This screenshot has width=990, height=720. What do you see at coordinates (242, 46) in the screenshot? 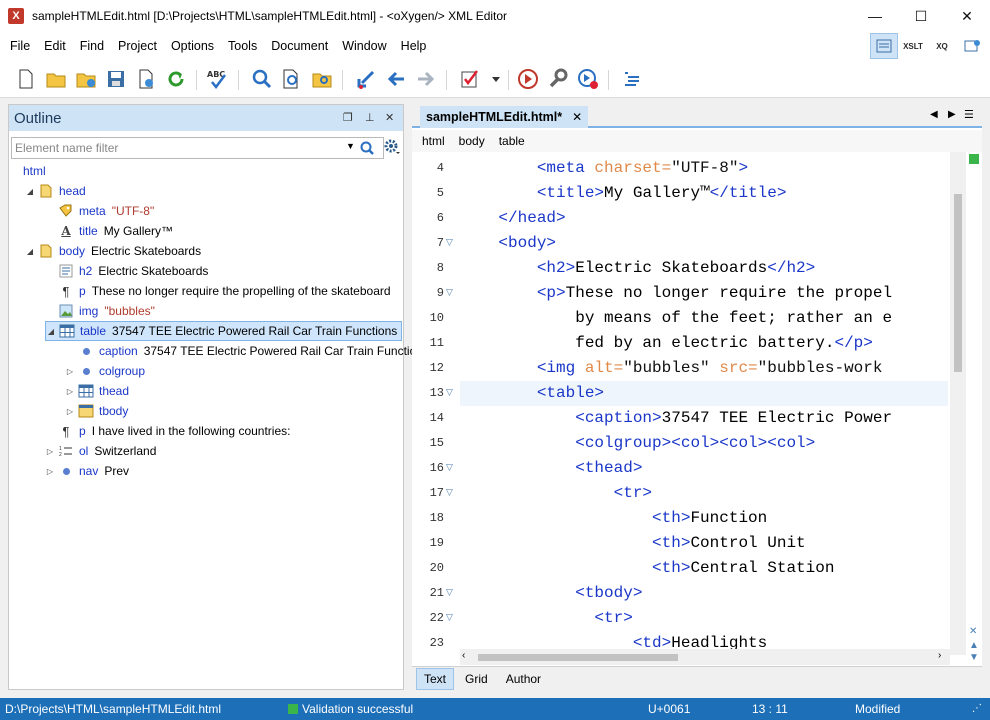
I see `menu-tools: Tools` at bounding box center [242, 46].